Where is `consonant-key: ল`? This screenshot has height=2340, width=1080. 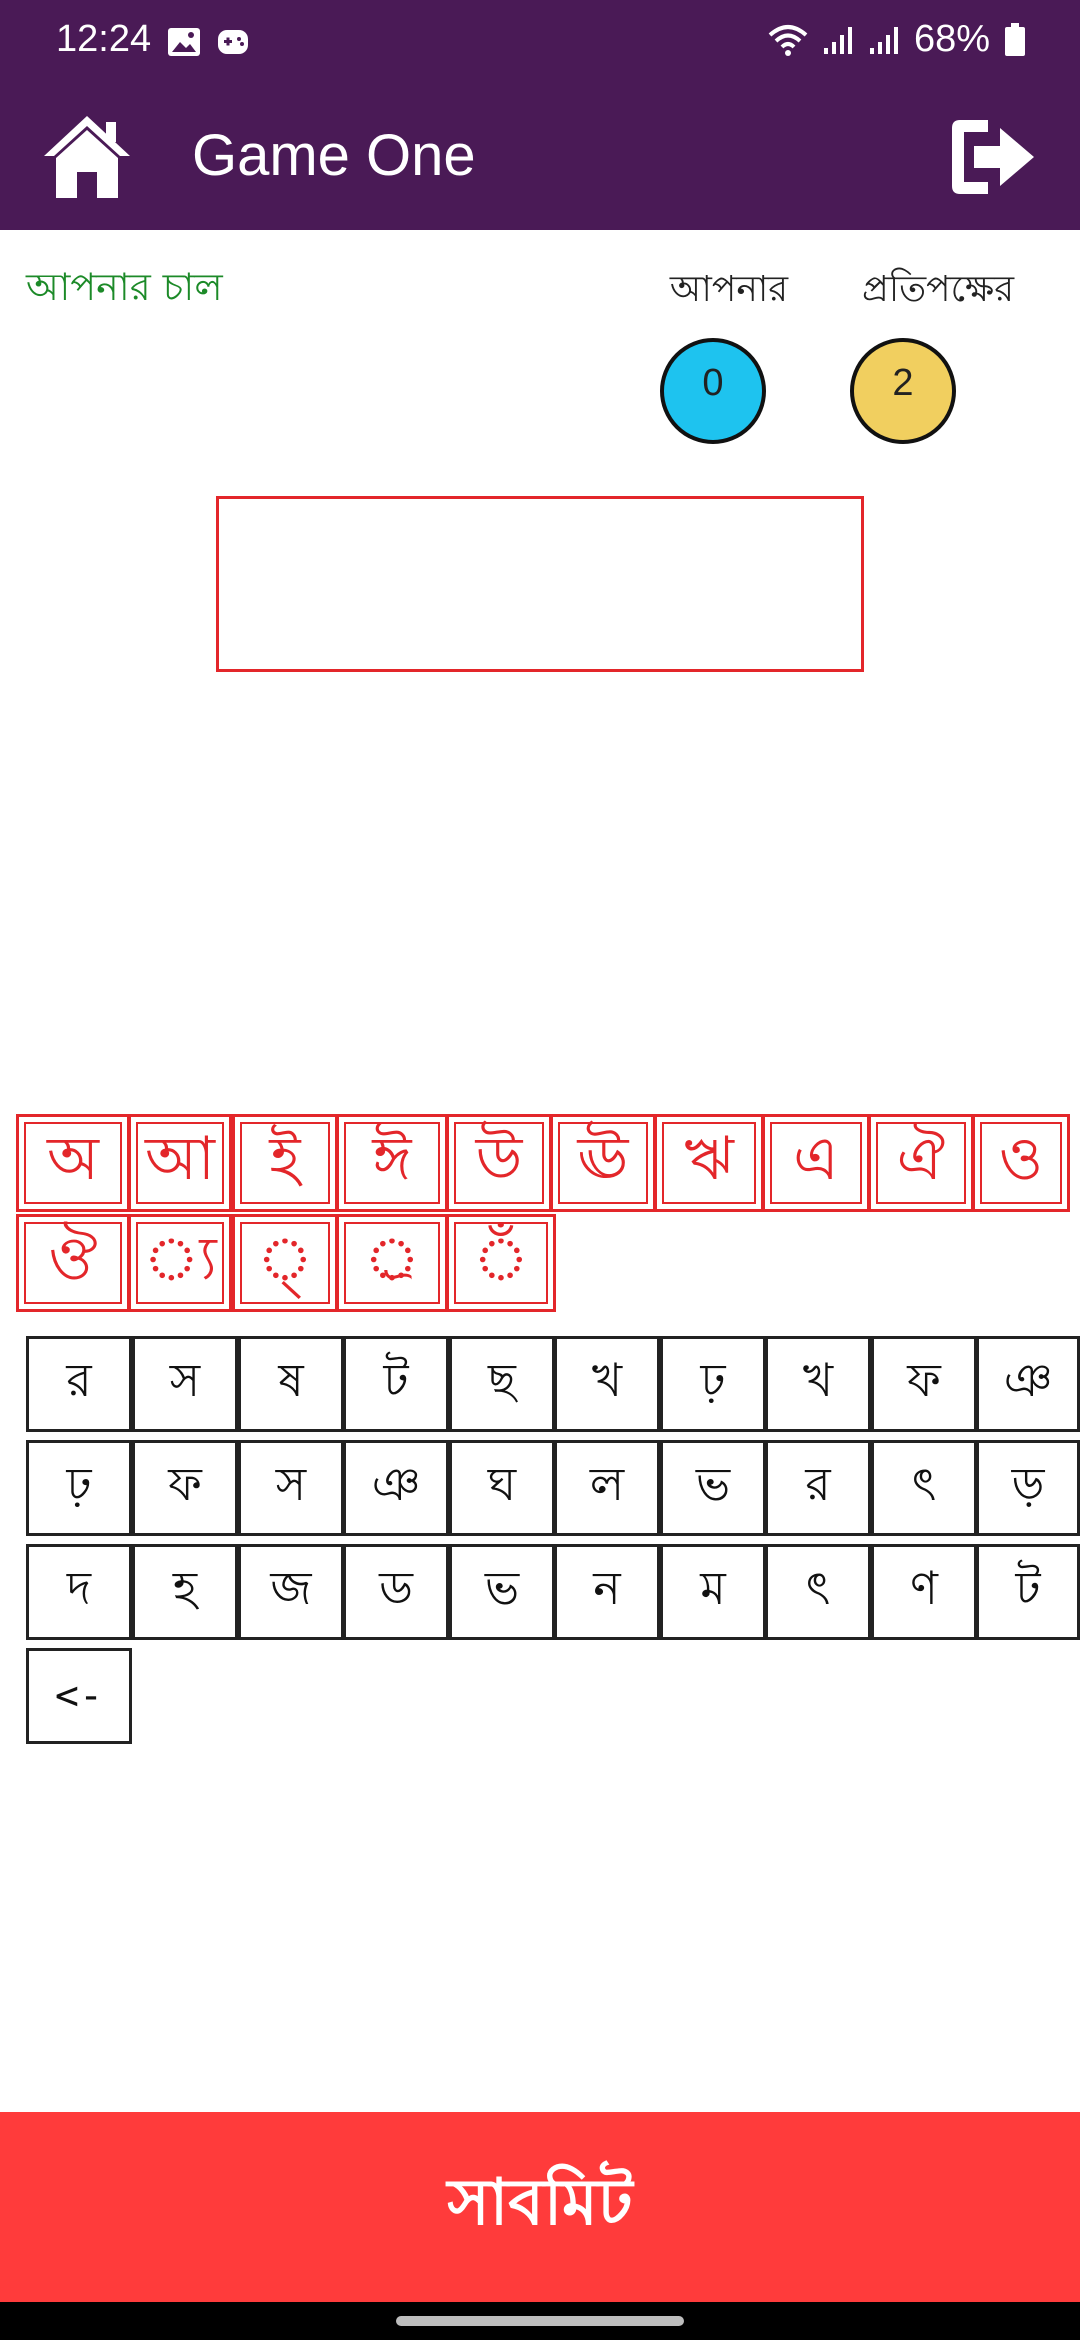
consonant-key: ল is located at coordinates (607, 1488).